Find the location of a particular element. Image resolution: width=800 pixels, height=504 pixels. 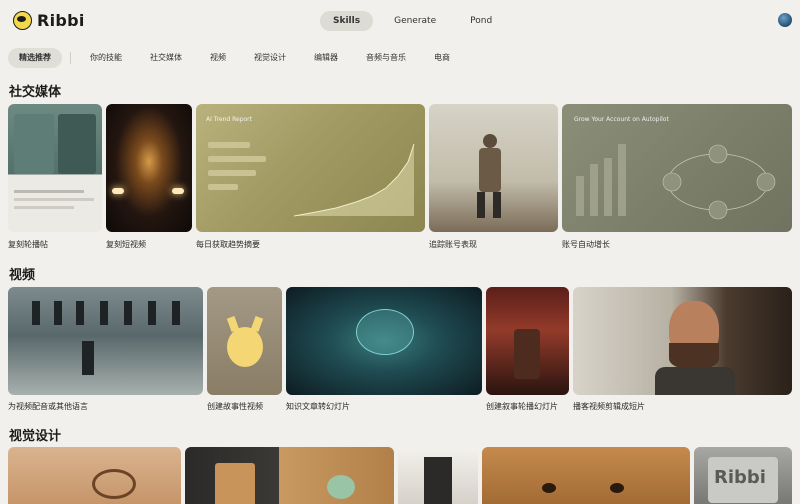

skill-card-replicate-carousel: 复刻轮播帖 is located at coordinates (55, 178).